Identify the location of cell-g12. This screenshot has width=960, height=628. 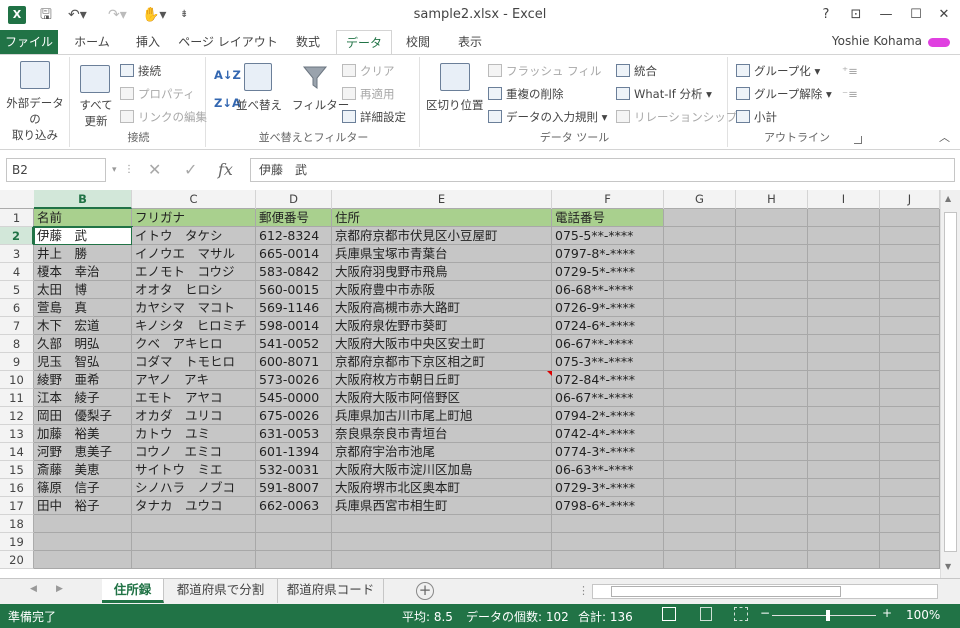
(700, 416).